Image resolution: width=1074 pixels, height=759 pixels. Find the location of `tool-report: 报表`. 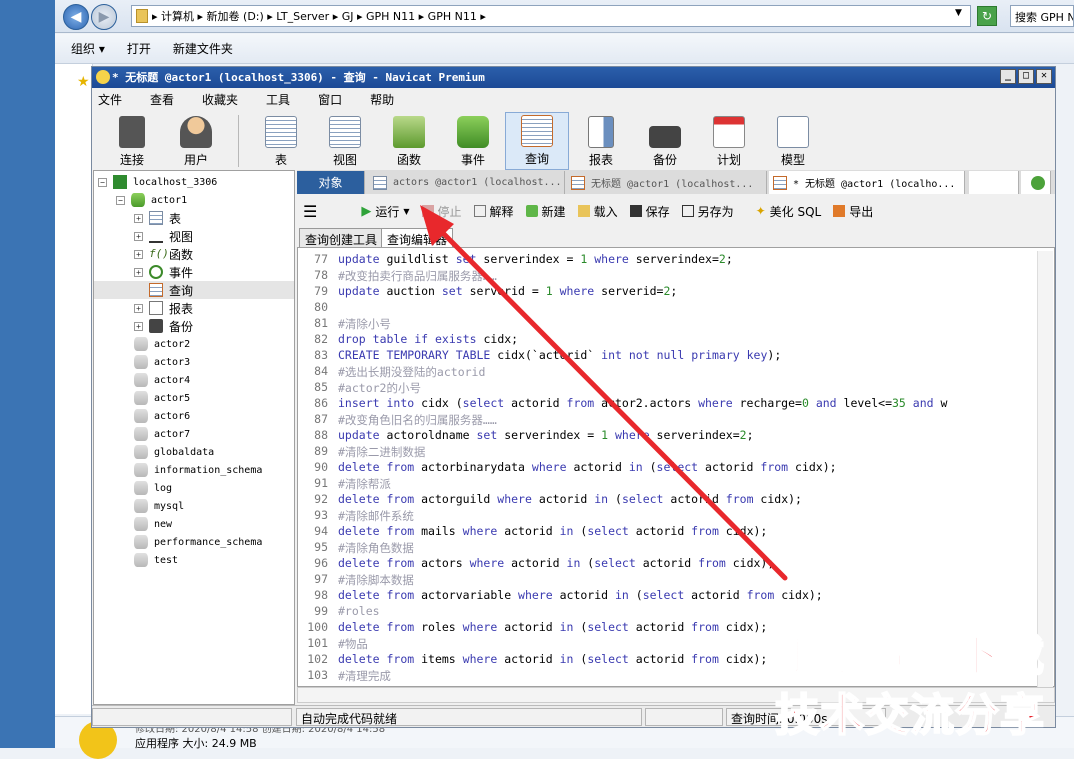

tool-report: 报表 is located at coordinates (601, 141).